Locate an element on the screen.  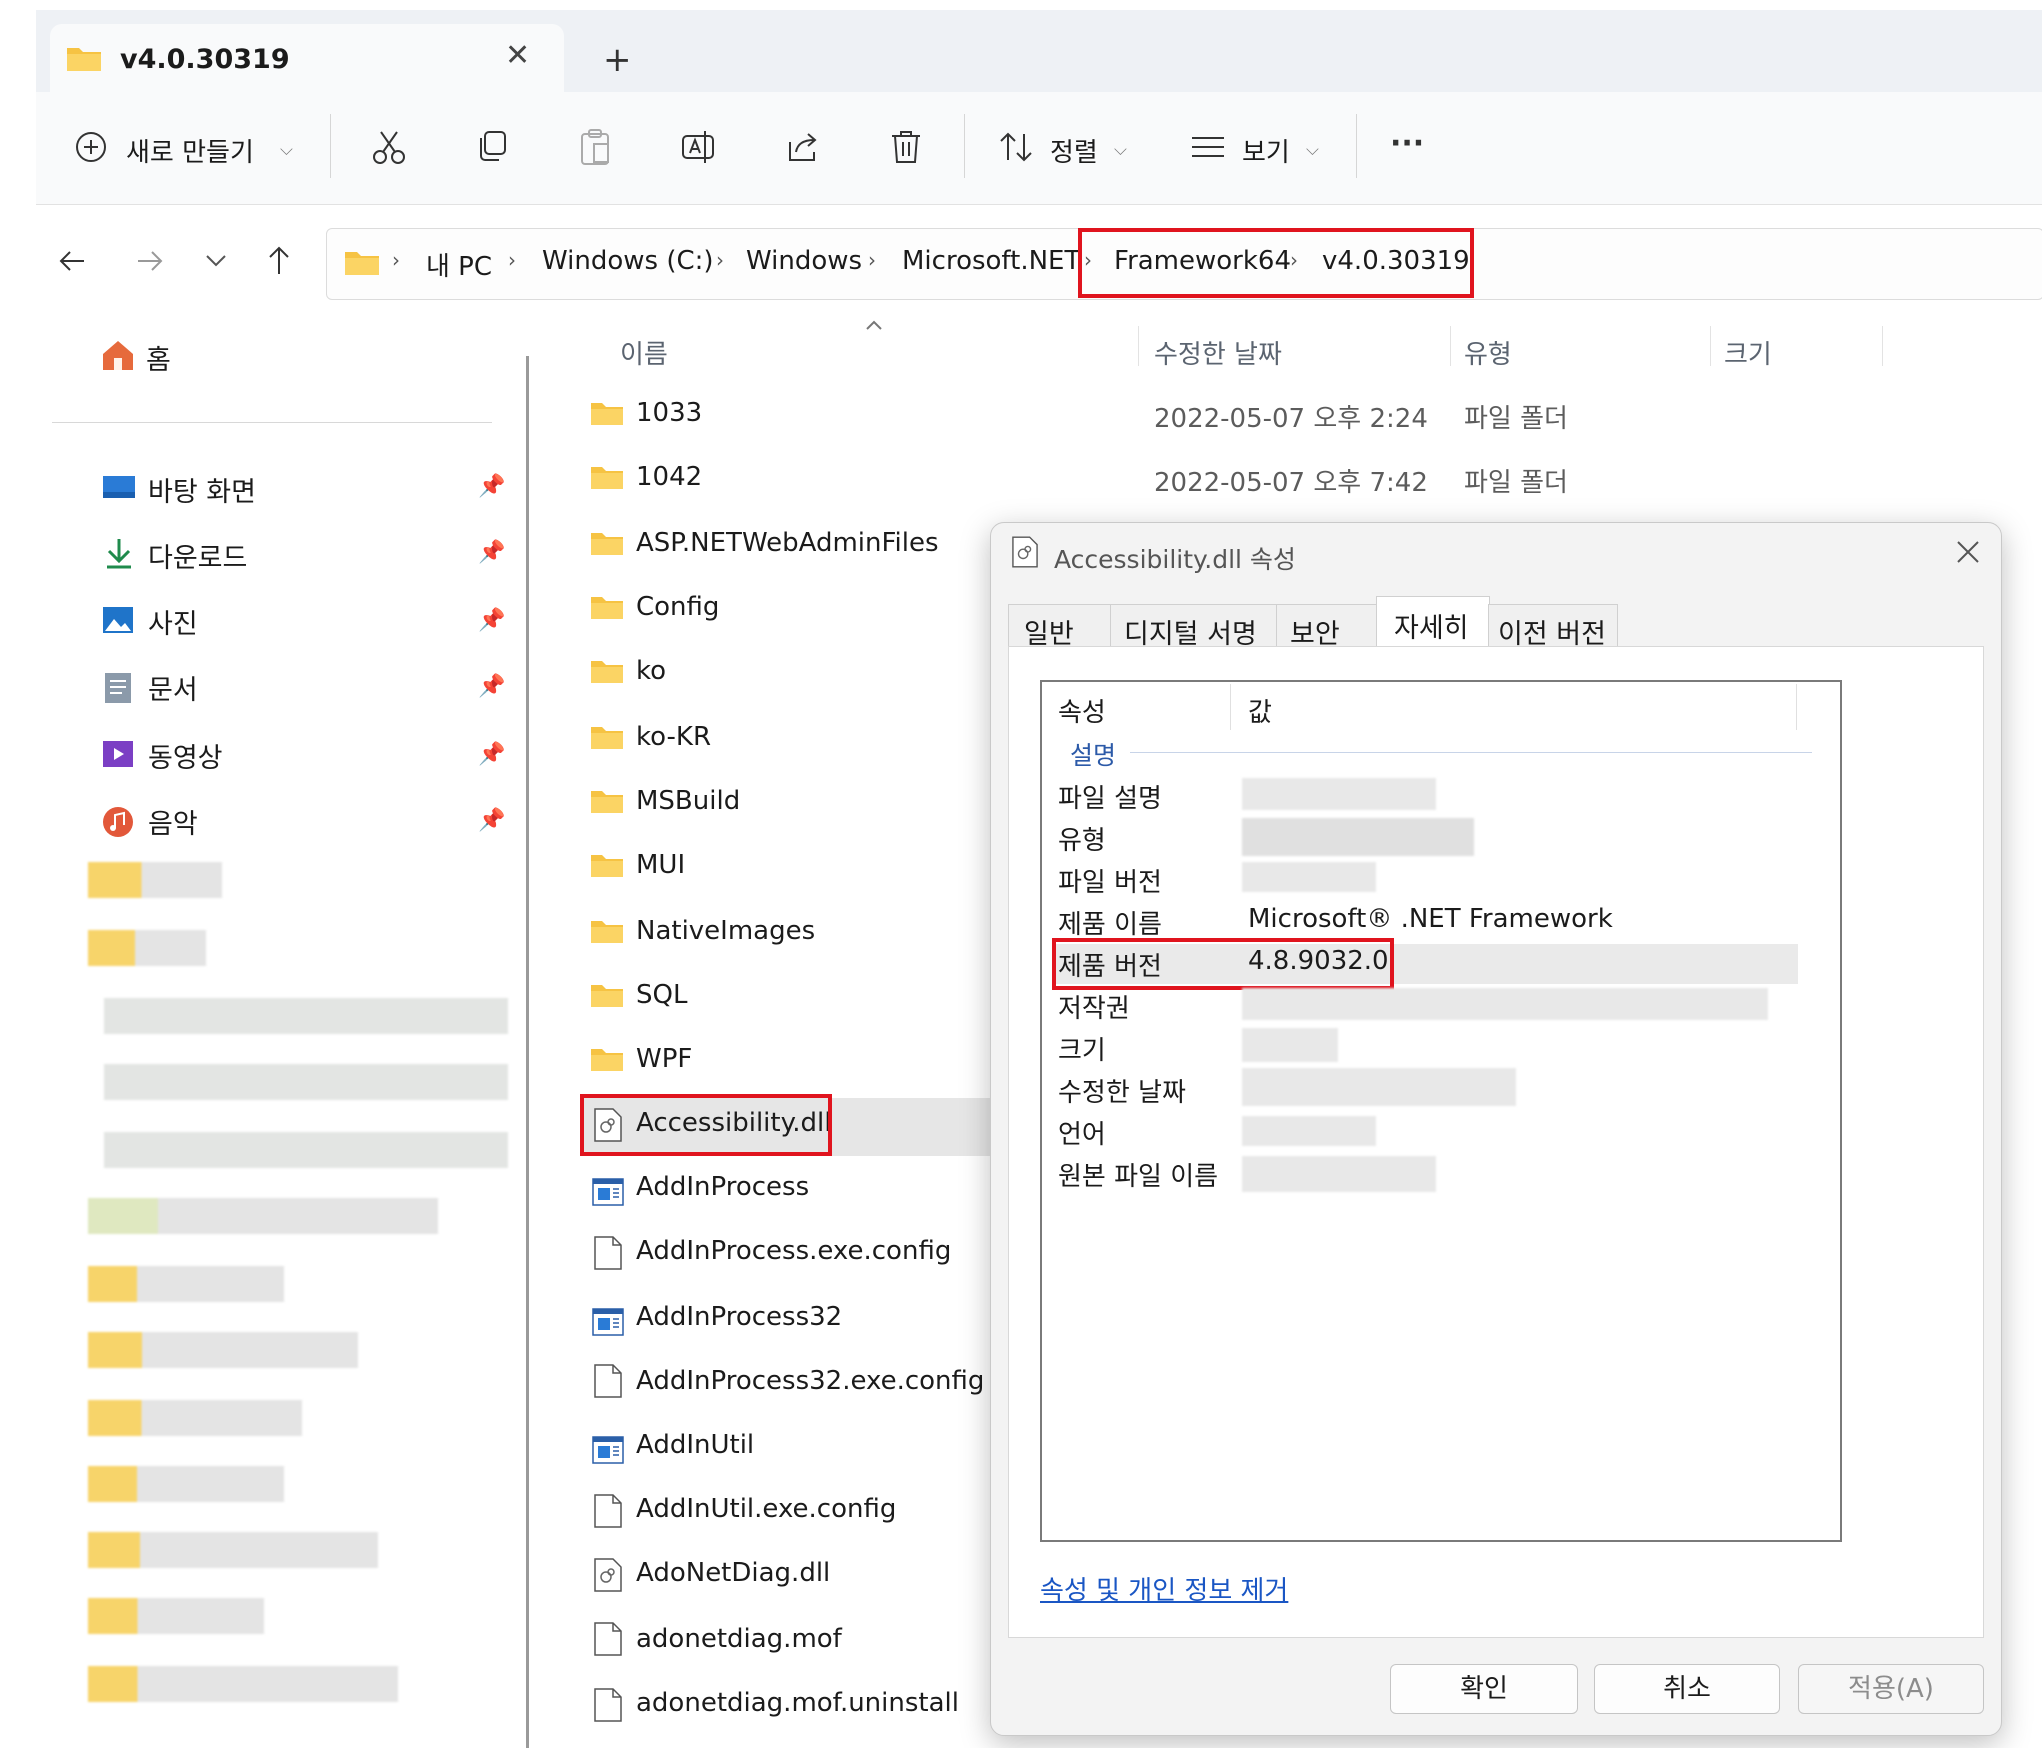
column-header-name: 이름 is located at coordinates (644, 352).